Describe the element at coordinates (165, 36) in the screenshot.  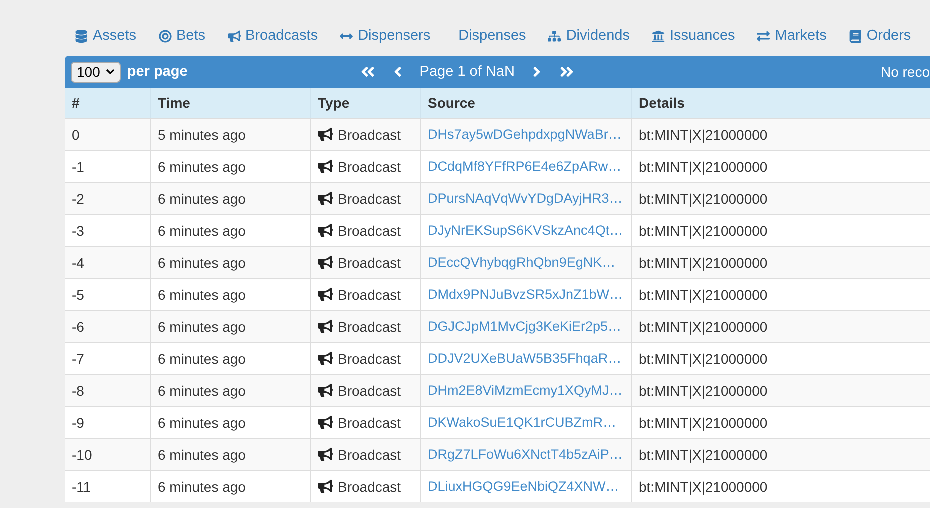
I see `target-icon` at that location.